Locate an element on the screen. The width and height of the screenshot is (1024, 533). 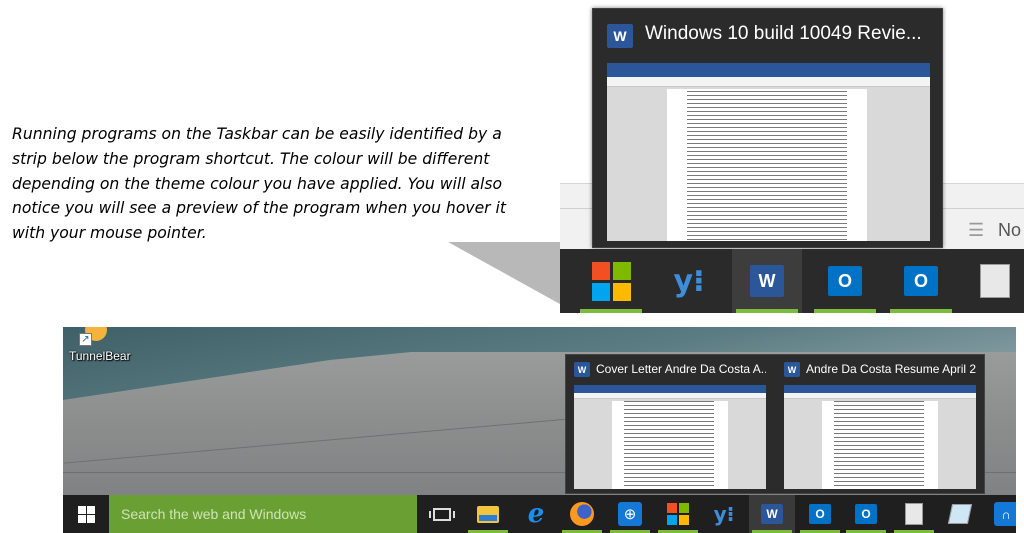
taskbar-firefox is located at coordinates (582, 514).